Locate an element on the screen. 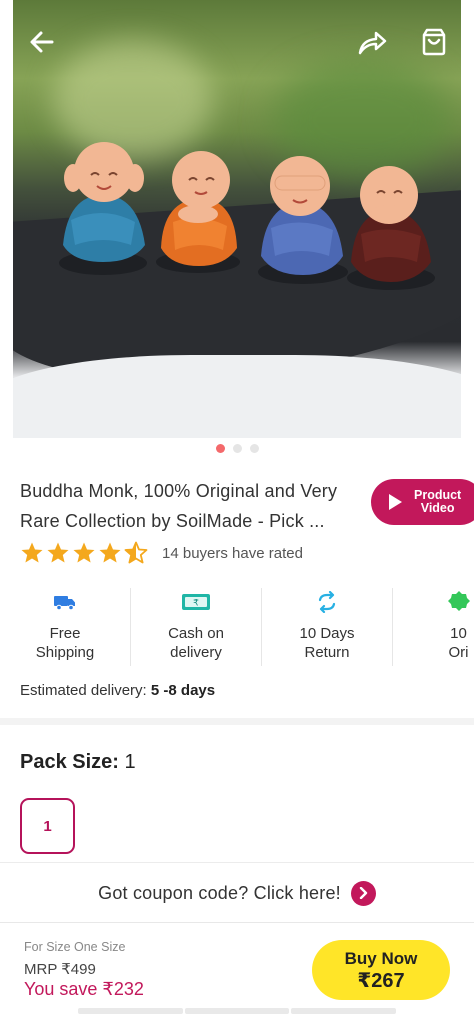  feature-label: Ori is located at coordinates (458, 652).